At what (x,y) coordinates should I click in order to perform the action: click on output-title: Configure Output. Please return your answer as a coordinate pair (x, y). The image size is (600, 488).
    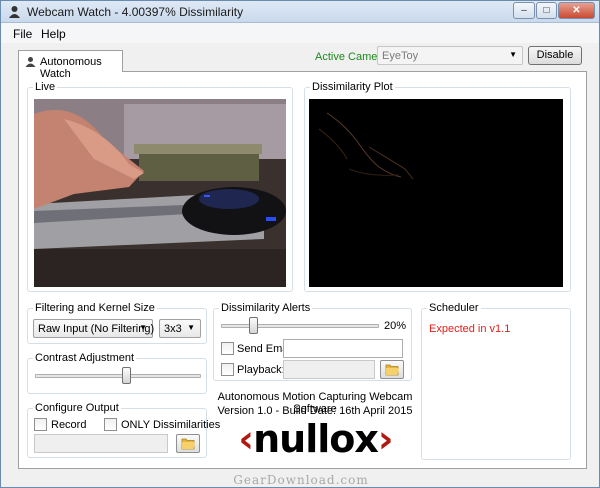
    Looking at the image, I should click on (77, 408).